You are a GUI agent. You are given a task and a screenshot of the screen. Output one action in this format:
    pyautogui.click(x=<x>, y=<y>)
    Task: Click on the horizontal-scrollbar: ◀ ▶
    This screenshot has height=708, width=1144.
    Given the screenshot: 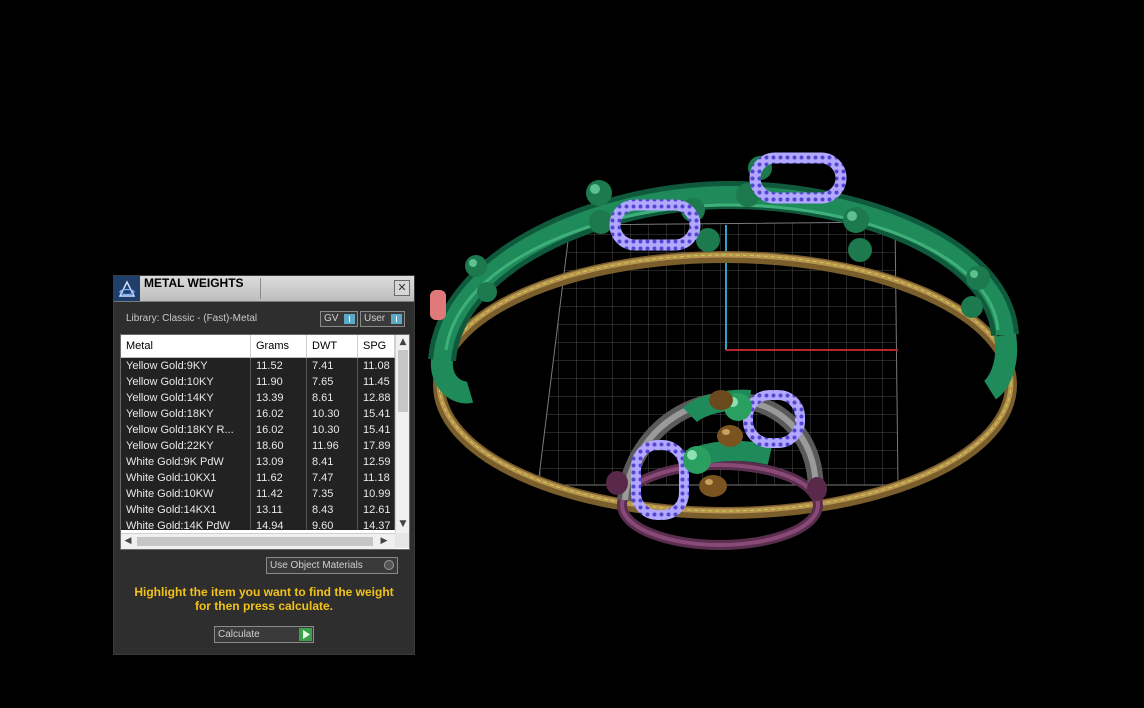 What is the action you would take?
    pyautogui.click(x=258, y=541)
    